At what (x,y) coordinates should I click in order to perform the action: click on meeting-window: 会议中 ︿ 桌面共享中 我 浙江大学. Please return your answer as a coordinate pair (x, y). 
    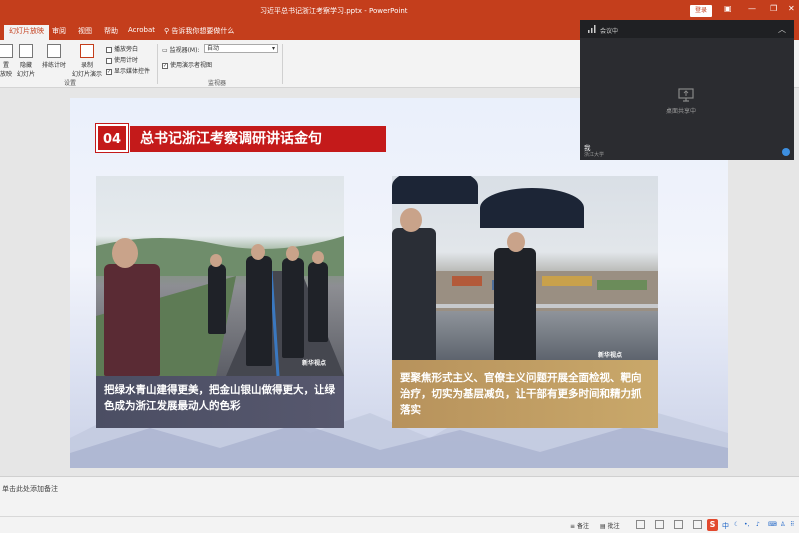
    Looking at the image, I should click on (687, 90).